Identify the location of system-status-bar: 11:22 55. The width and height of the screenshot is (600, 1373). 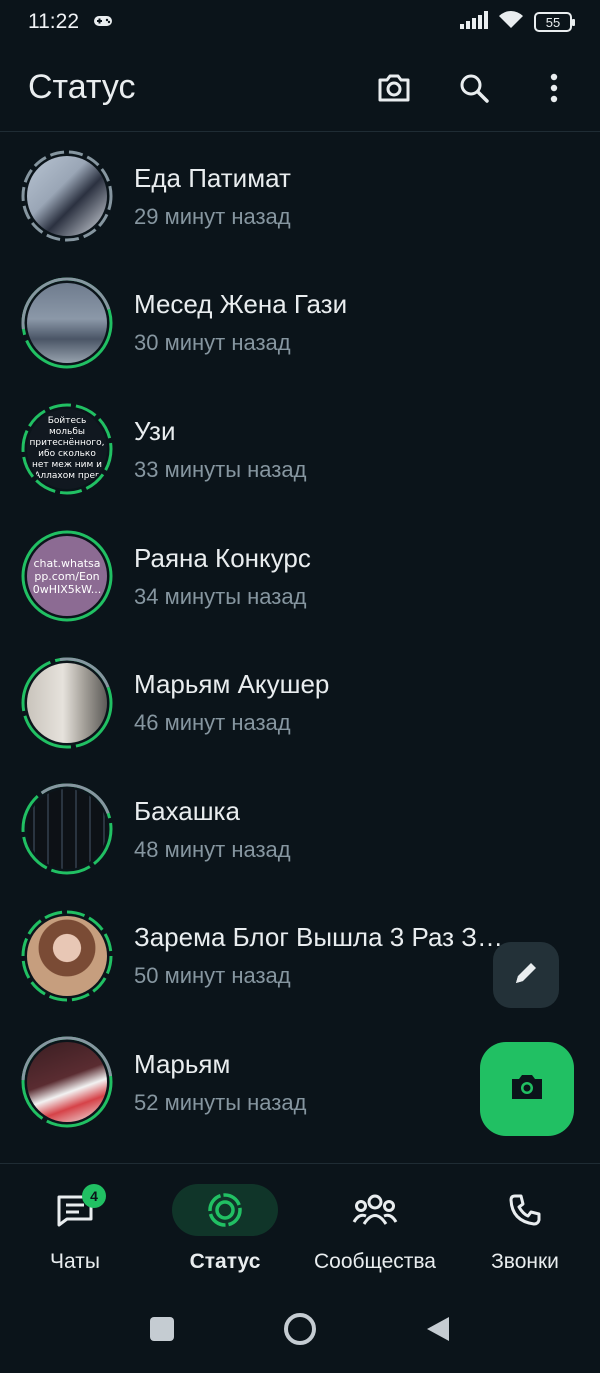
(300, 22).